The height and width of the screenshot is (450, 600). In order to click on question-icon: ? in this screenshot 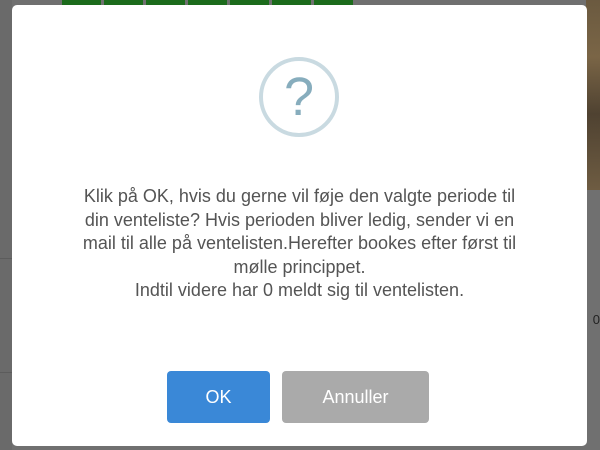, I will do `click(299, 97)`.